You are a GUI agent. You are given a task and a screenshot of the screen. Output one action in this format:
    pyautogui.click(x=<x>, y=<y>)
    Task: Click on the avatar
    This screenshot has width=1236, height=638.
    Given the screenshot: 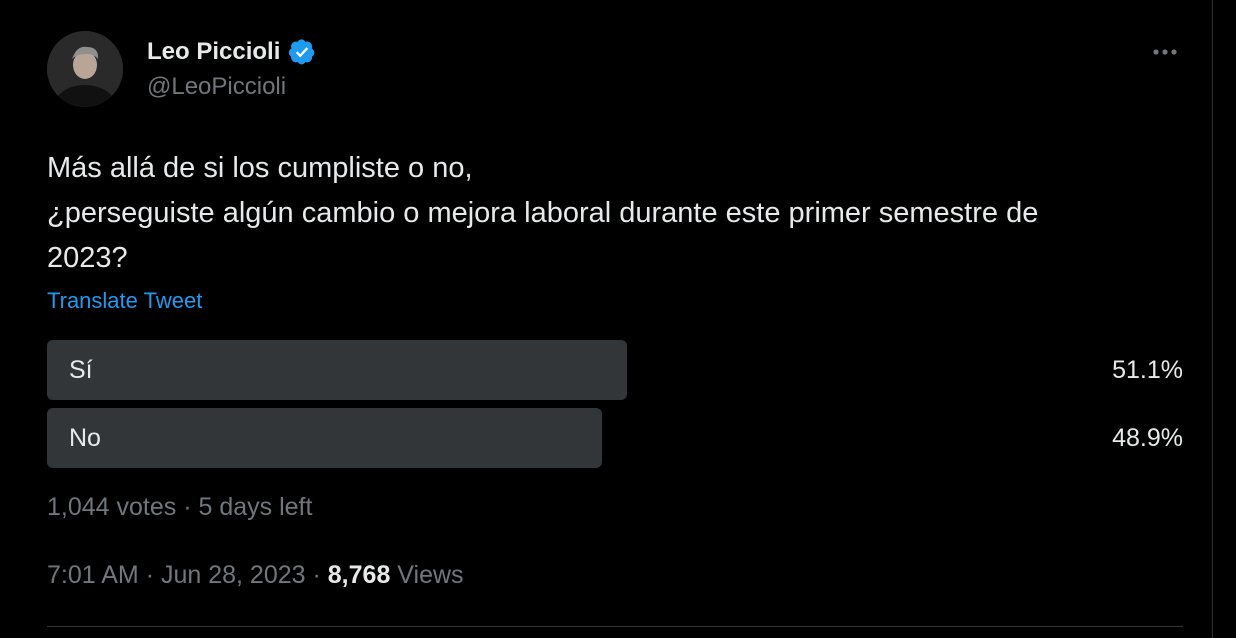 What is the action you would take?
    pyautogui.click(x=85, y=69)
    